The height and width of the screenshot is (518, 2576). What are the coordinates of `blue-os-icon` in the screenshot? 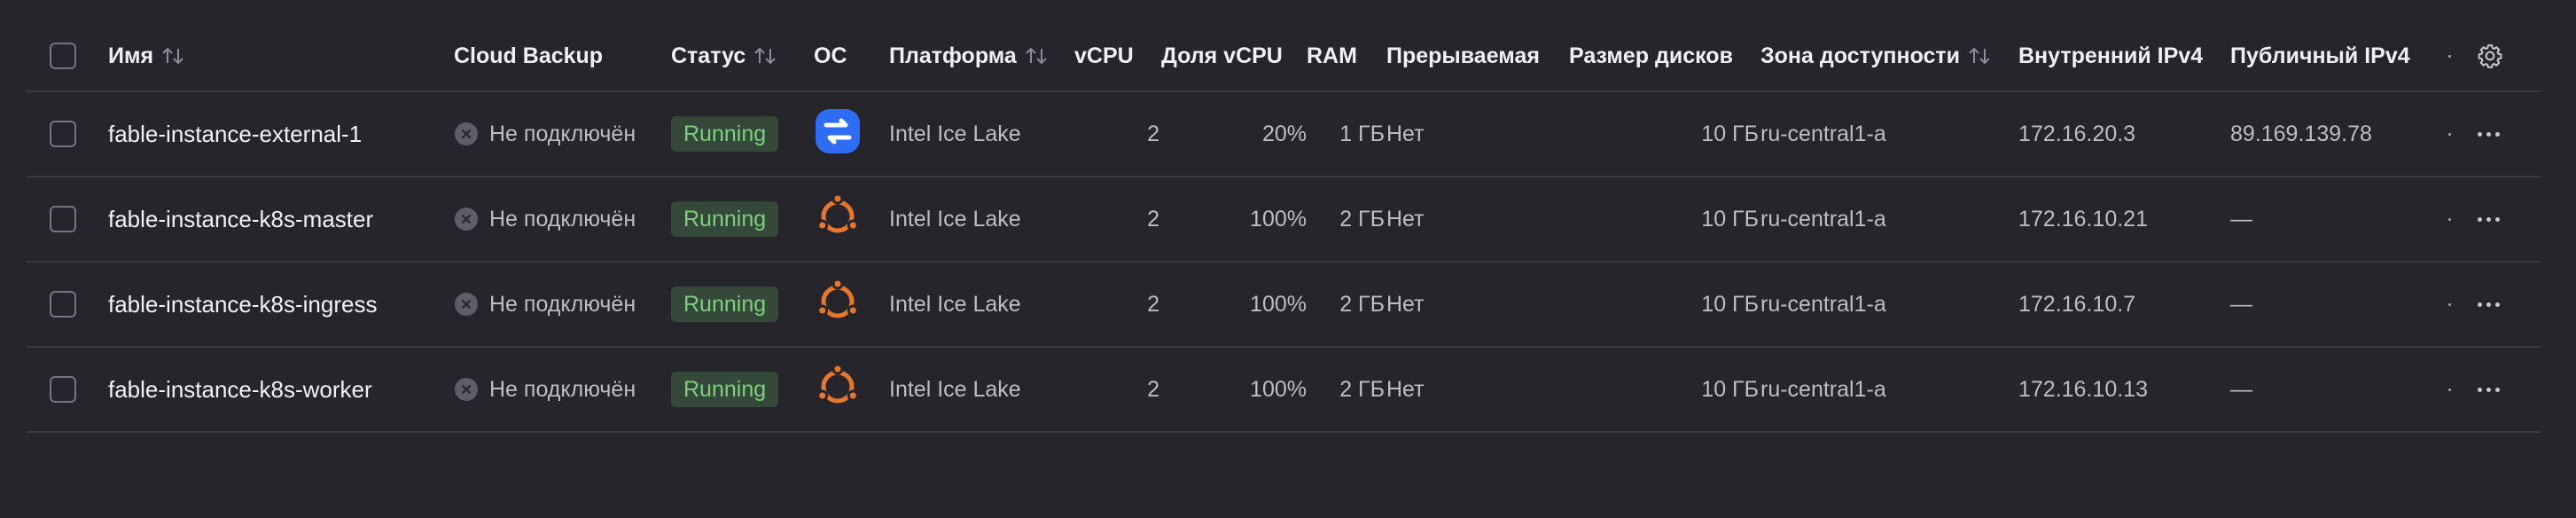 It's located at (838, 134).